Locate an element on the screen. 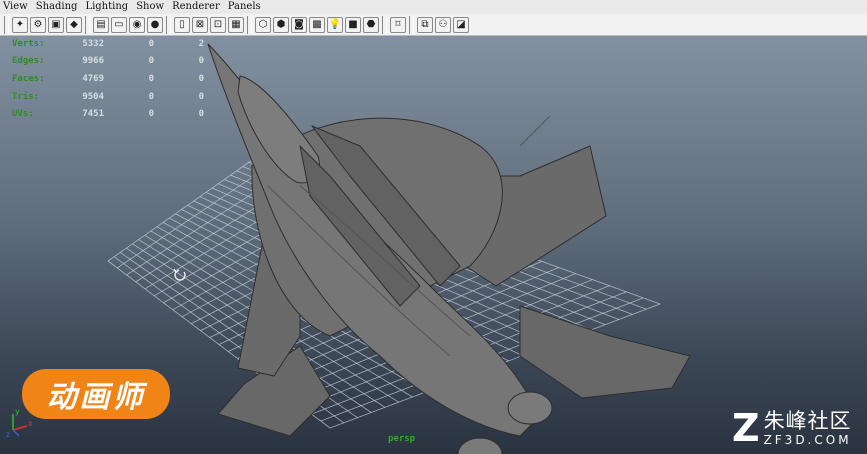 The height and width of the screenshot is (454, 867). xray-joints-icon: ⚇ is located at coordinates (443, 24).